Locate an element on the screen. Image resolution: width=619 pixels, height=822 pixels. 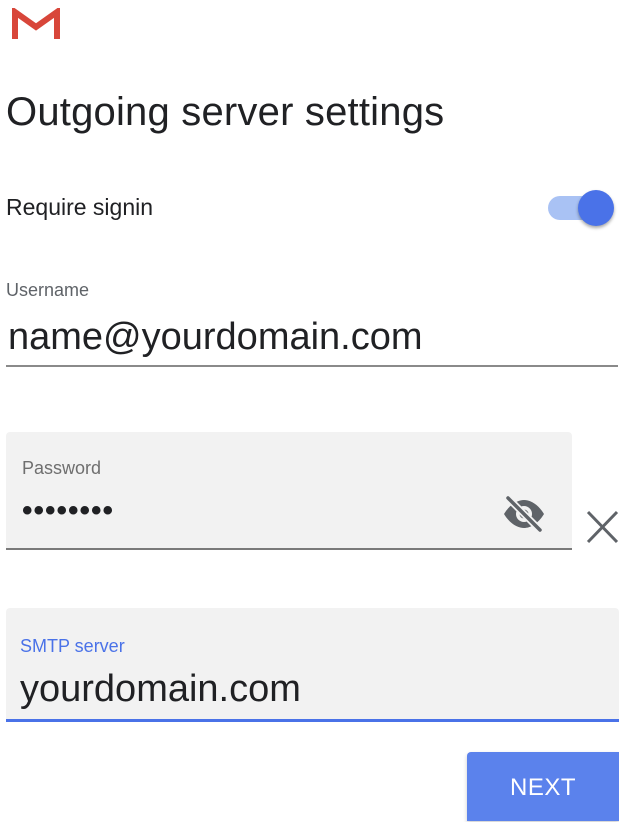
require-signin-row: Require signin is located at coordinates (312, 208).